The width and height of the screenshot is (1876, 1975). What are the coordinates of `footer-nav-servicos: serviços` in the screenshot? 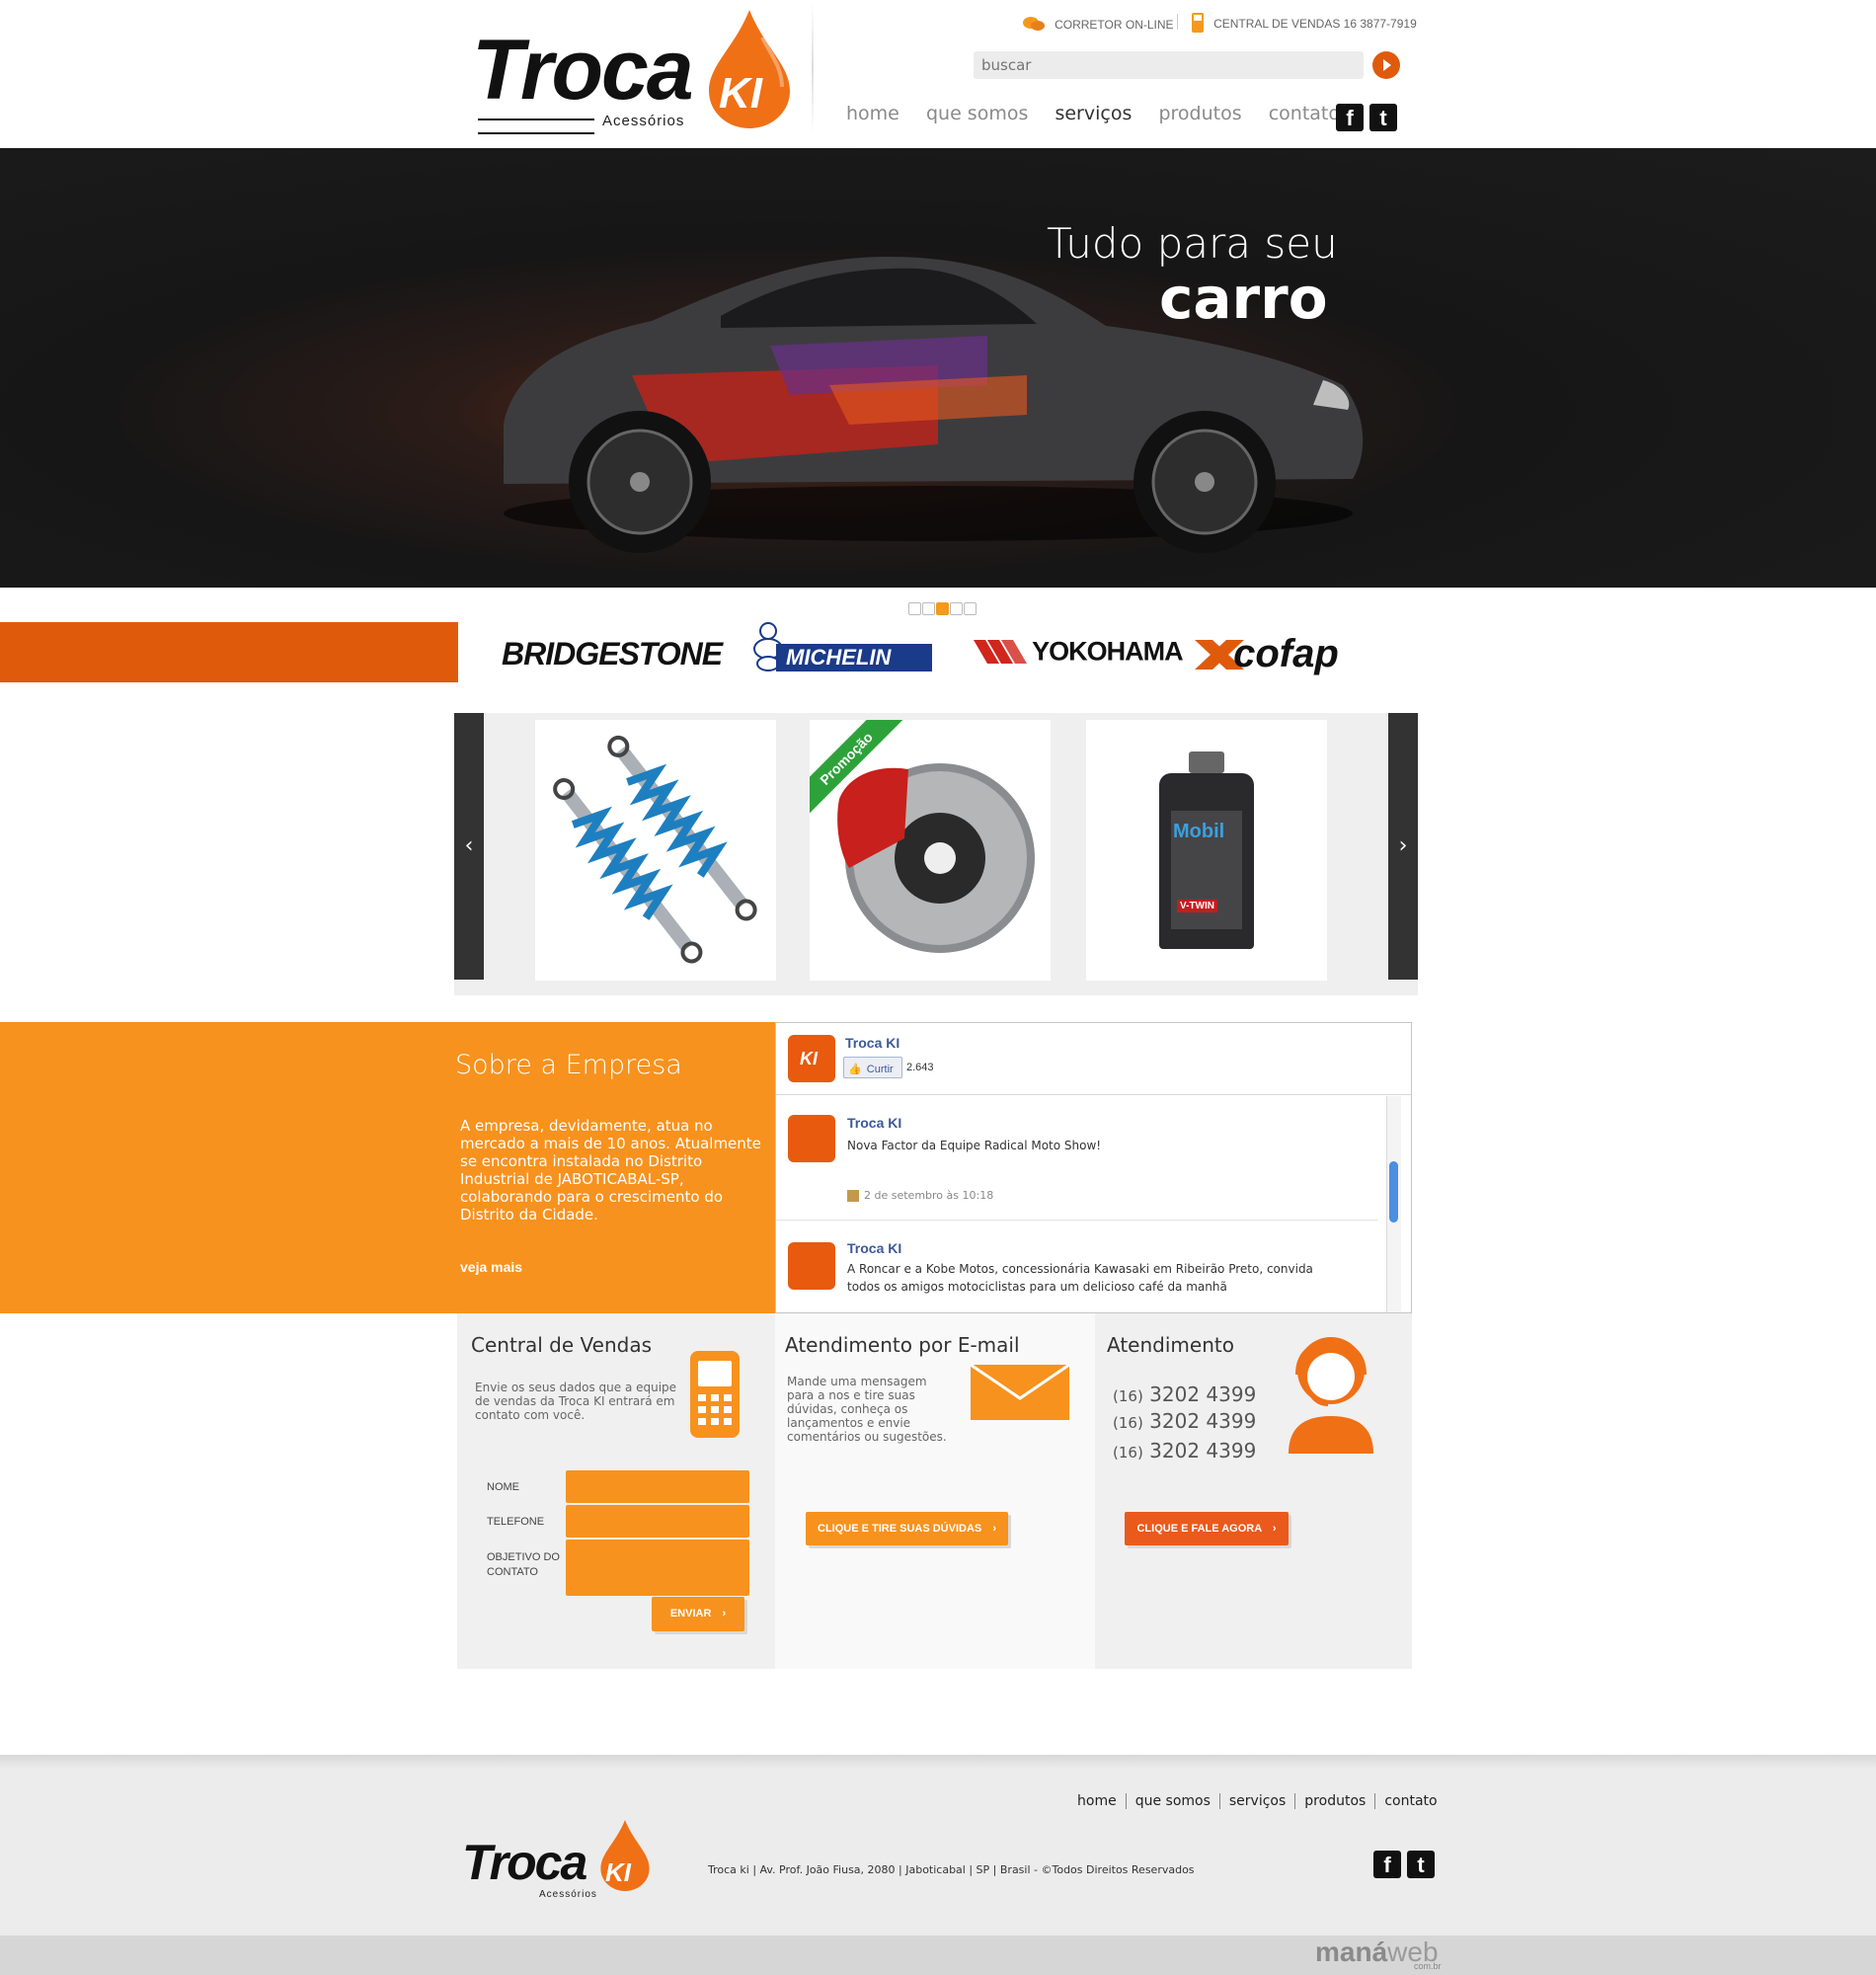 It's located at (1257, 1801).